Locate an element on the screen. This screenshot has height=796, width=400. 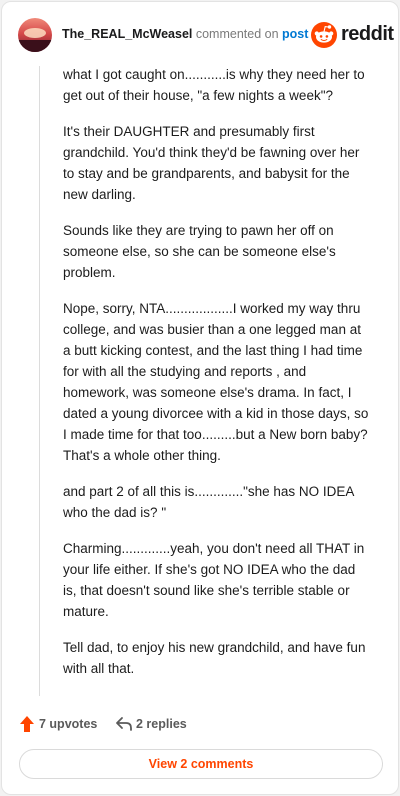
comment-meta: The_REAL_McWeasel commented on post is located at coordinates (185, 34).